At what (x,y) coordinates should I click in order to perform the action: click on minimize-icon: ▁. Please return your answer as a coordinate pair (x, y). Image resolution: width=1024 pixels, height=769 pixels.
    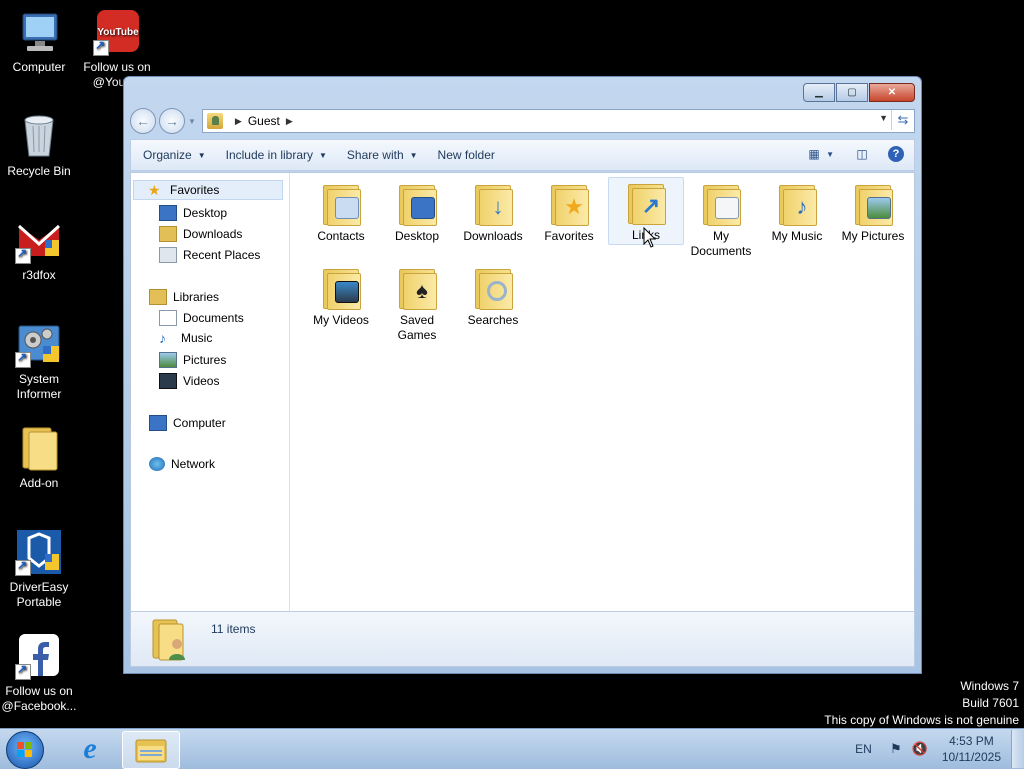
    Looking at the image, I should click on (819, 92).